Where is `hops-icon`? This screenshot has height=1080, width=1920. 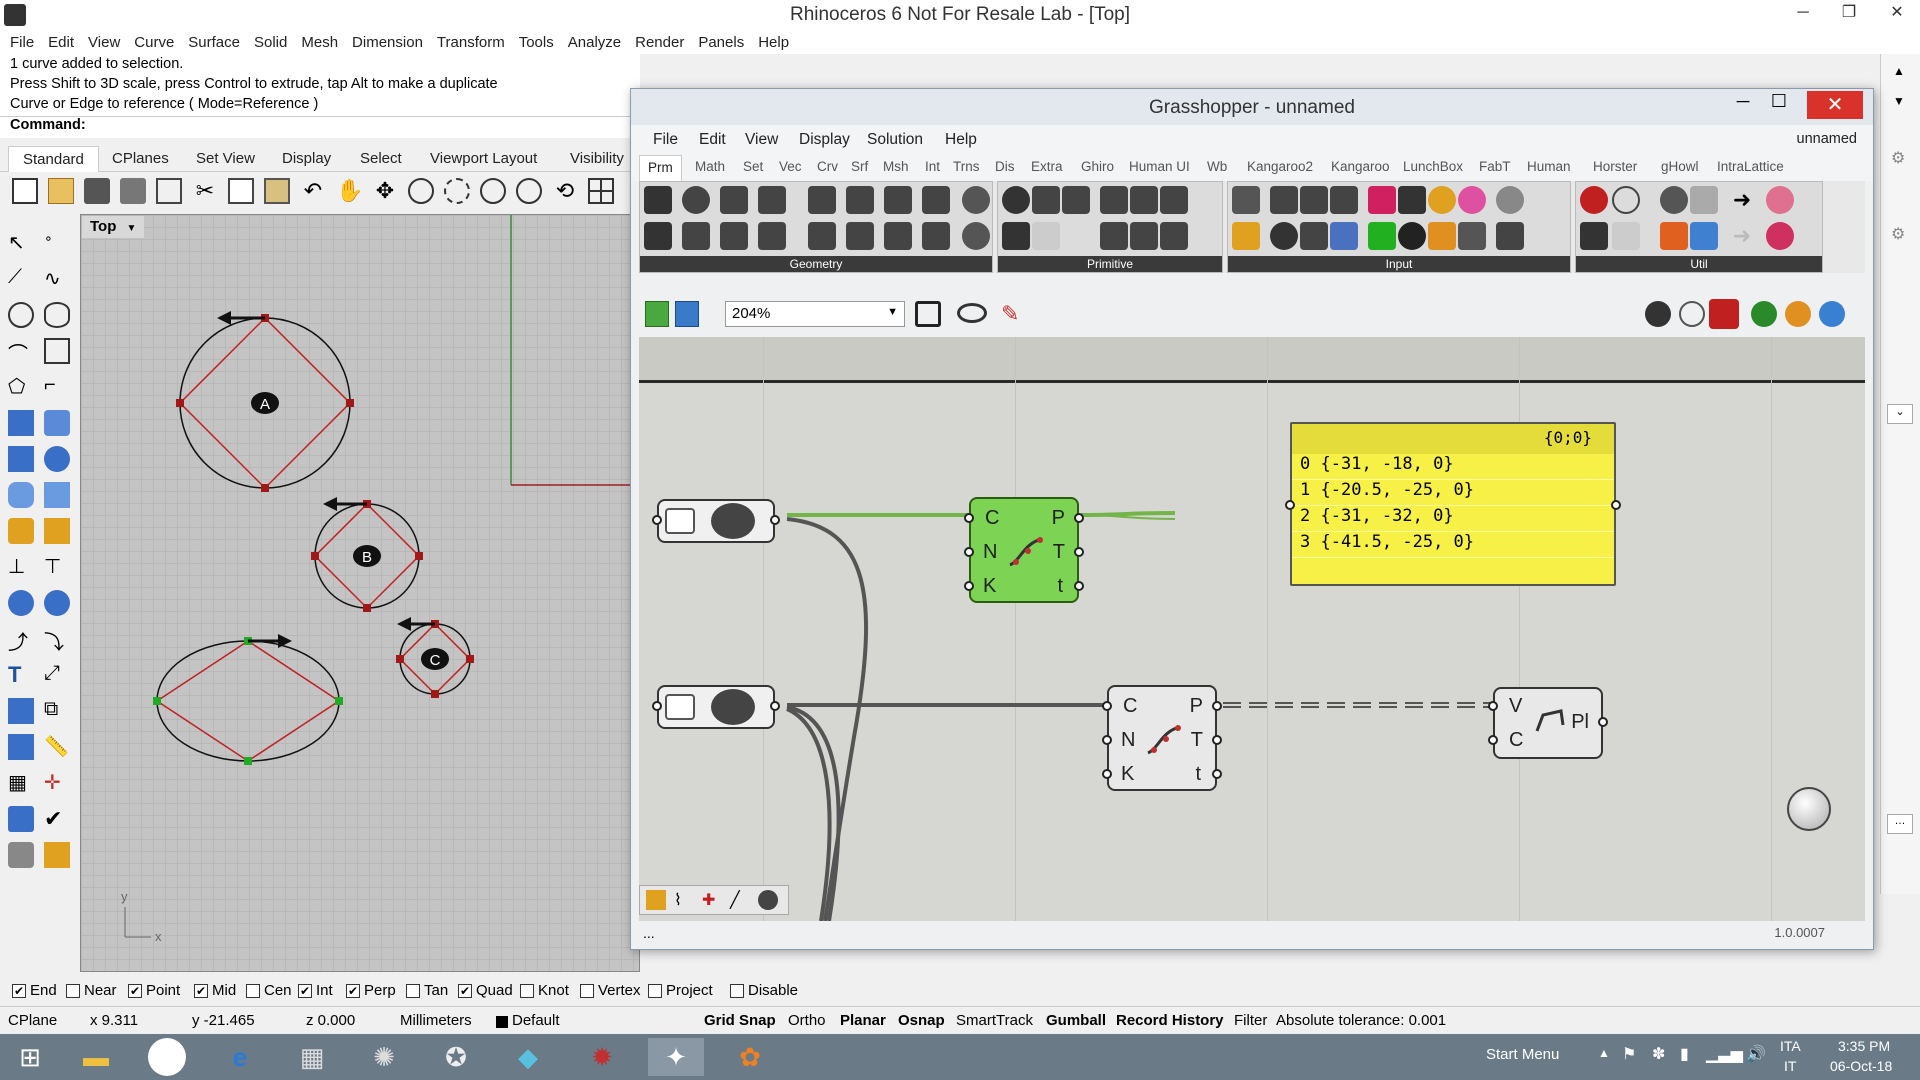
hops-icon is located at coordinates (1780, 200).